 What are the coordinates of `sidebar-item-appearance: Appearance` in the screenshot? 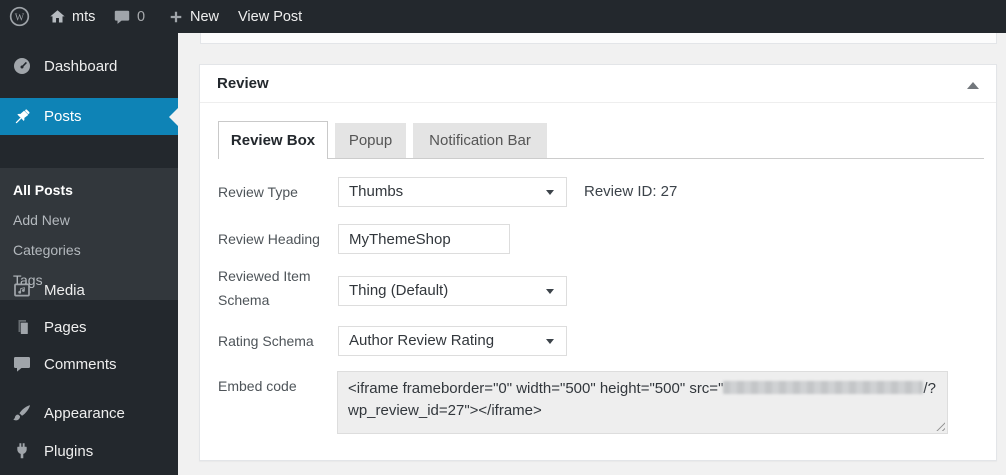 It's located at (89, 413).